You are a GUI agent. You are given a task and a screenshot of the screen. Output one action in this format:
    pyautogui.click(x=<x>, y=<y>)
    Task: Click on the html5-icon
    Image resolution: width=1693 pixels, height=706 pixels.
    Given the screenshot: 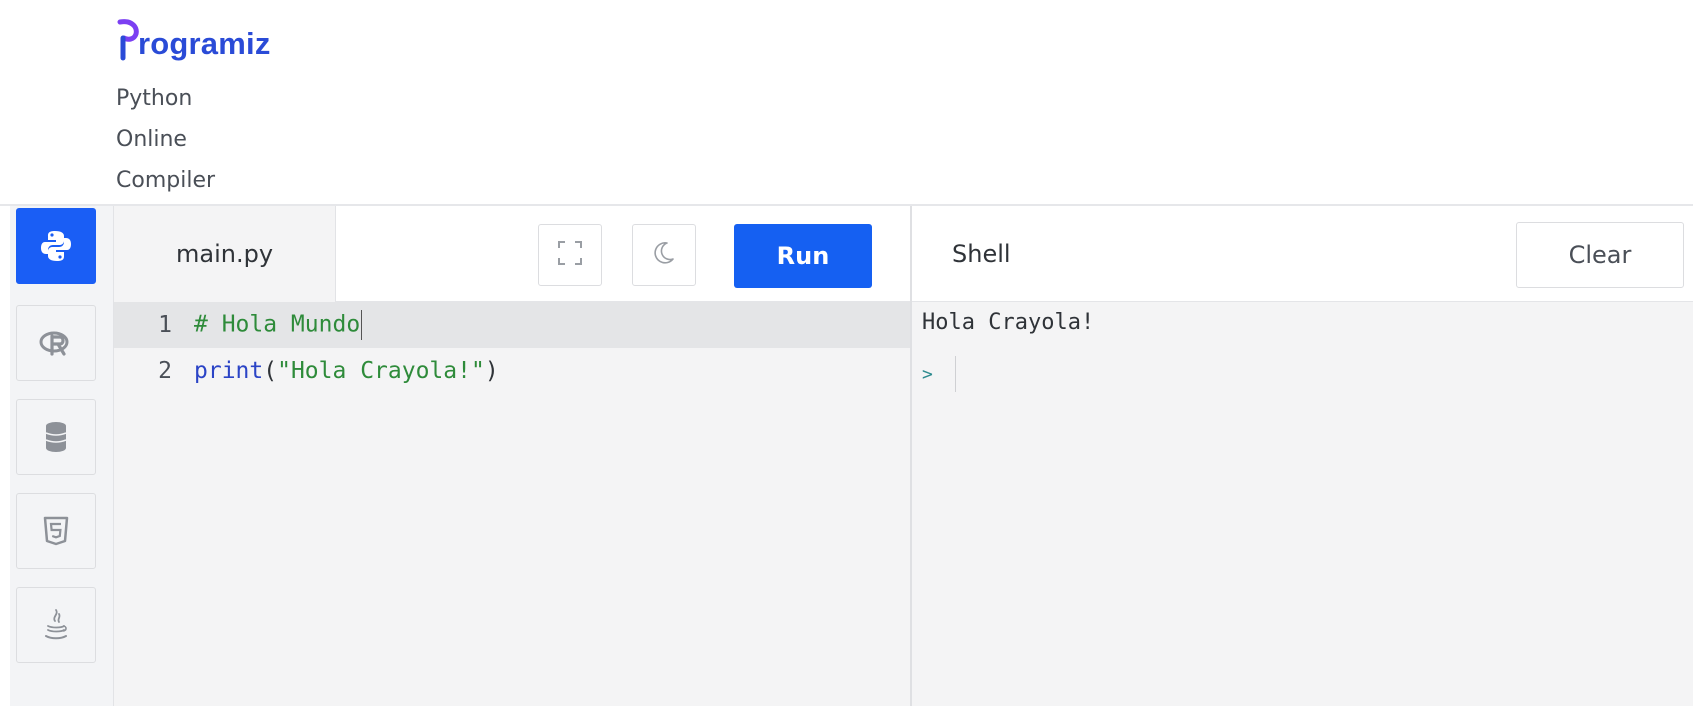 What is the action you would take?
    pyautogui.click(x=56, y=531)
    